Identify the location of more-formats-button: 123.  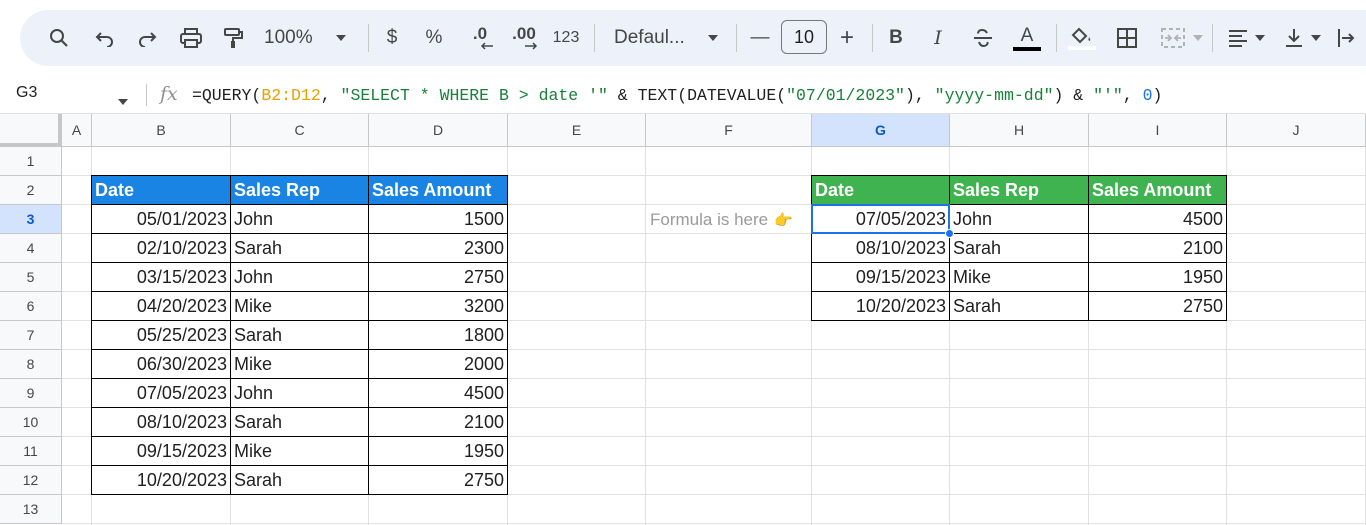
(566, 38).